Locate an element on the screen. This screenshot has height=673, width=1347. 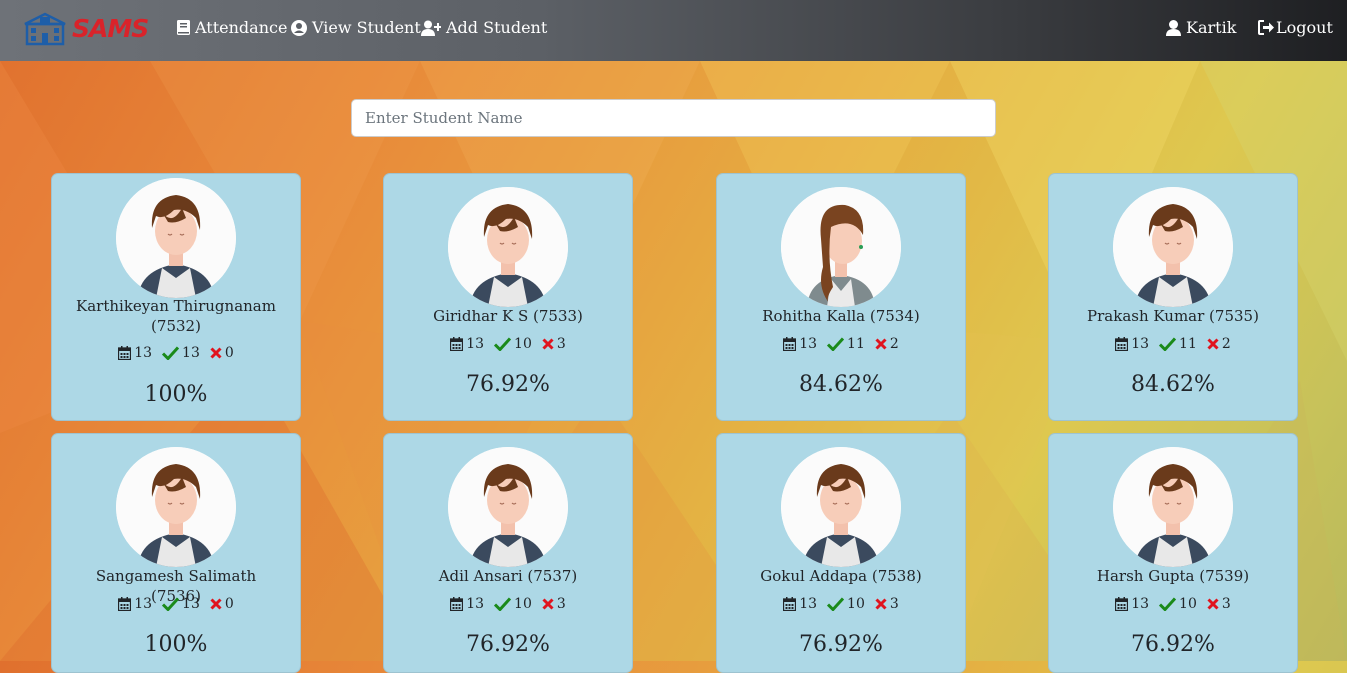
nav-logout: Logout is located at coordinates (1295, 27).